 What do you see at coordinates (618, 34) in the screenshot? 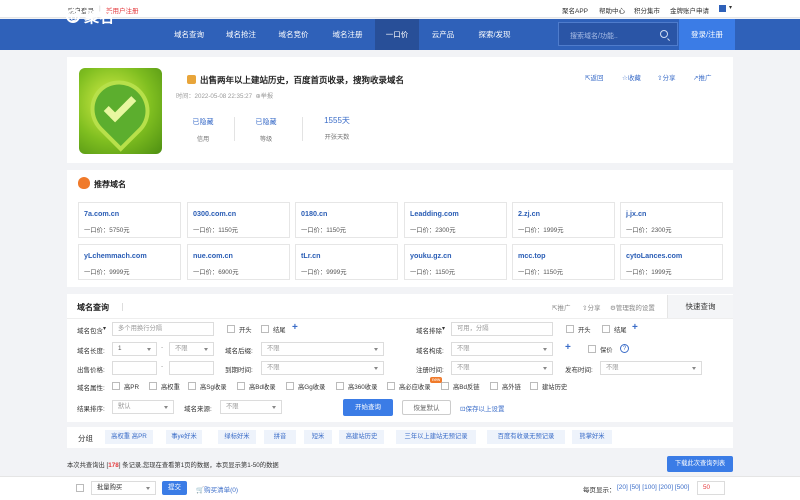
I see `search-input: 搜索域名/功能..` at bounding box center [618, 34].